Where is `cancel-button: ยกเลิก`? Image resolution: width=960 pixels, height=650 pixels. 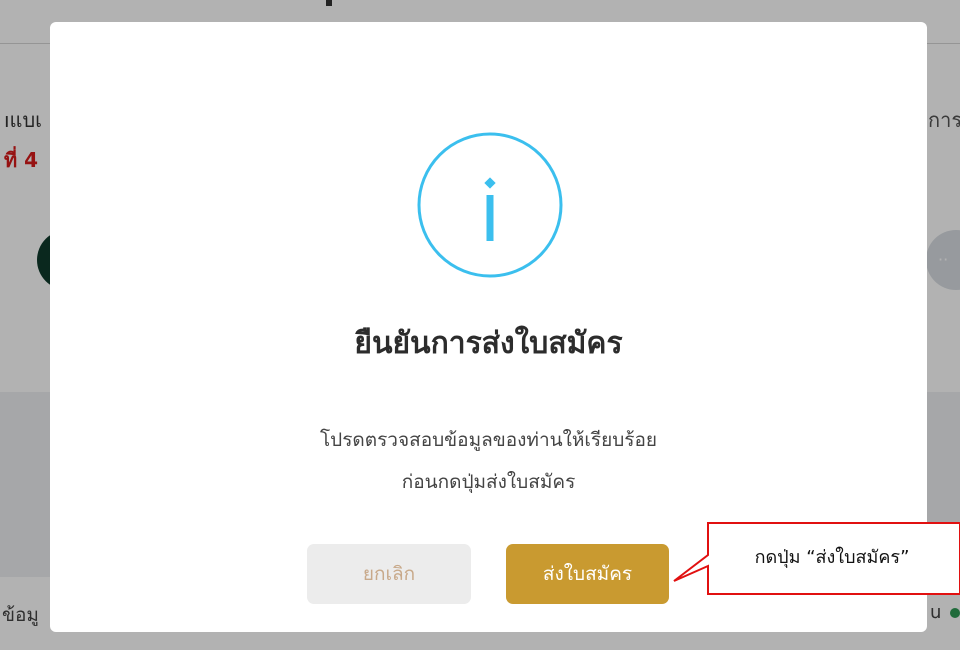 cancel-button: ยกเลิก is located at coordinates (389, 574).